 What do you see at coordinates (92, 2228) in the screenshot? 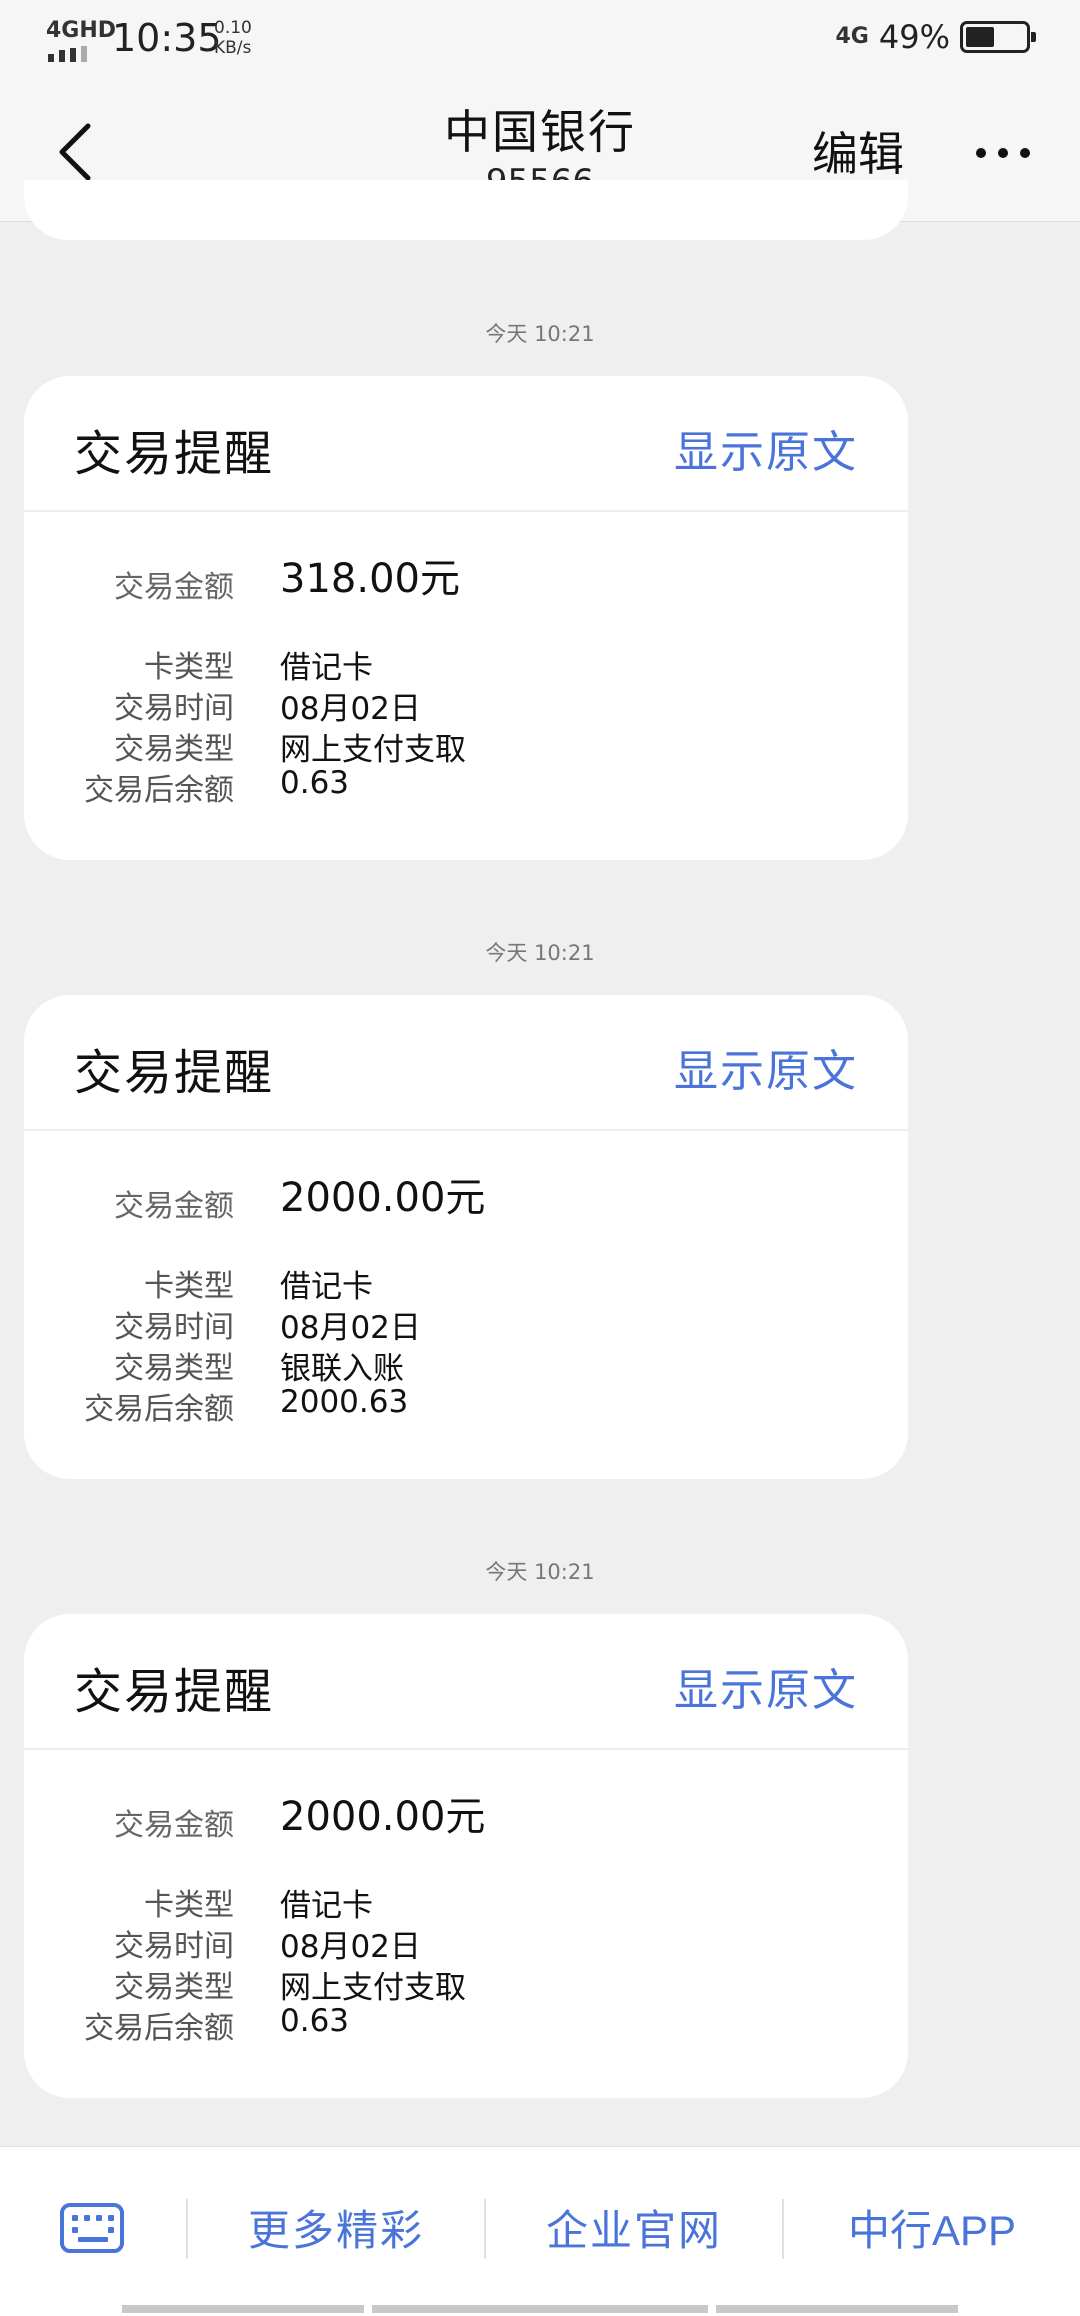
I see `keyboard-icon` at bounding box center [92, 2228].